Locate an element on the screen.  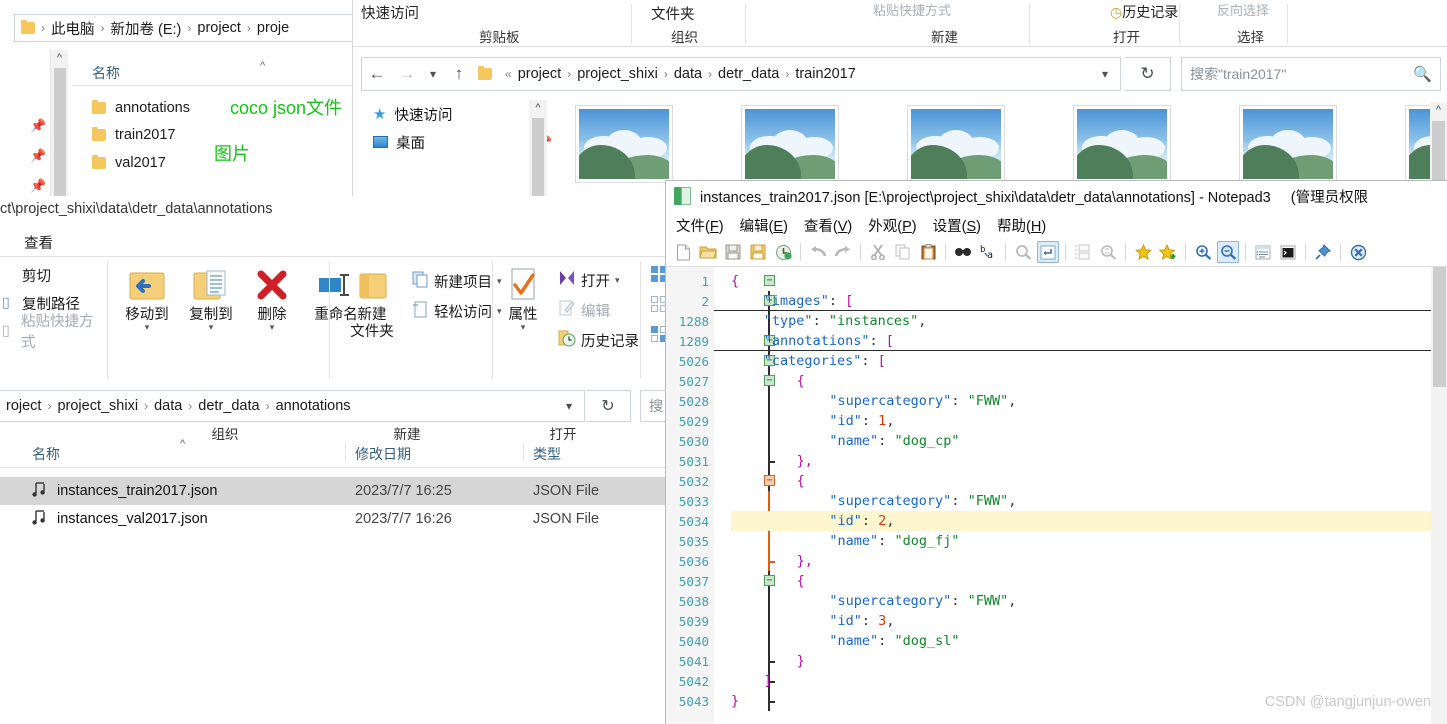
list-item: train2017 is located at coordinates (133, 135).